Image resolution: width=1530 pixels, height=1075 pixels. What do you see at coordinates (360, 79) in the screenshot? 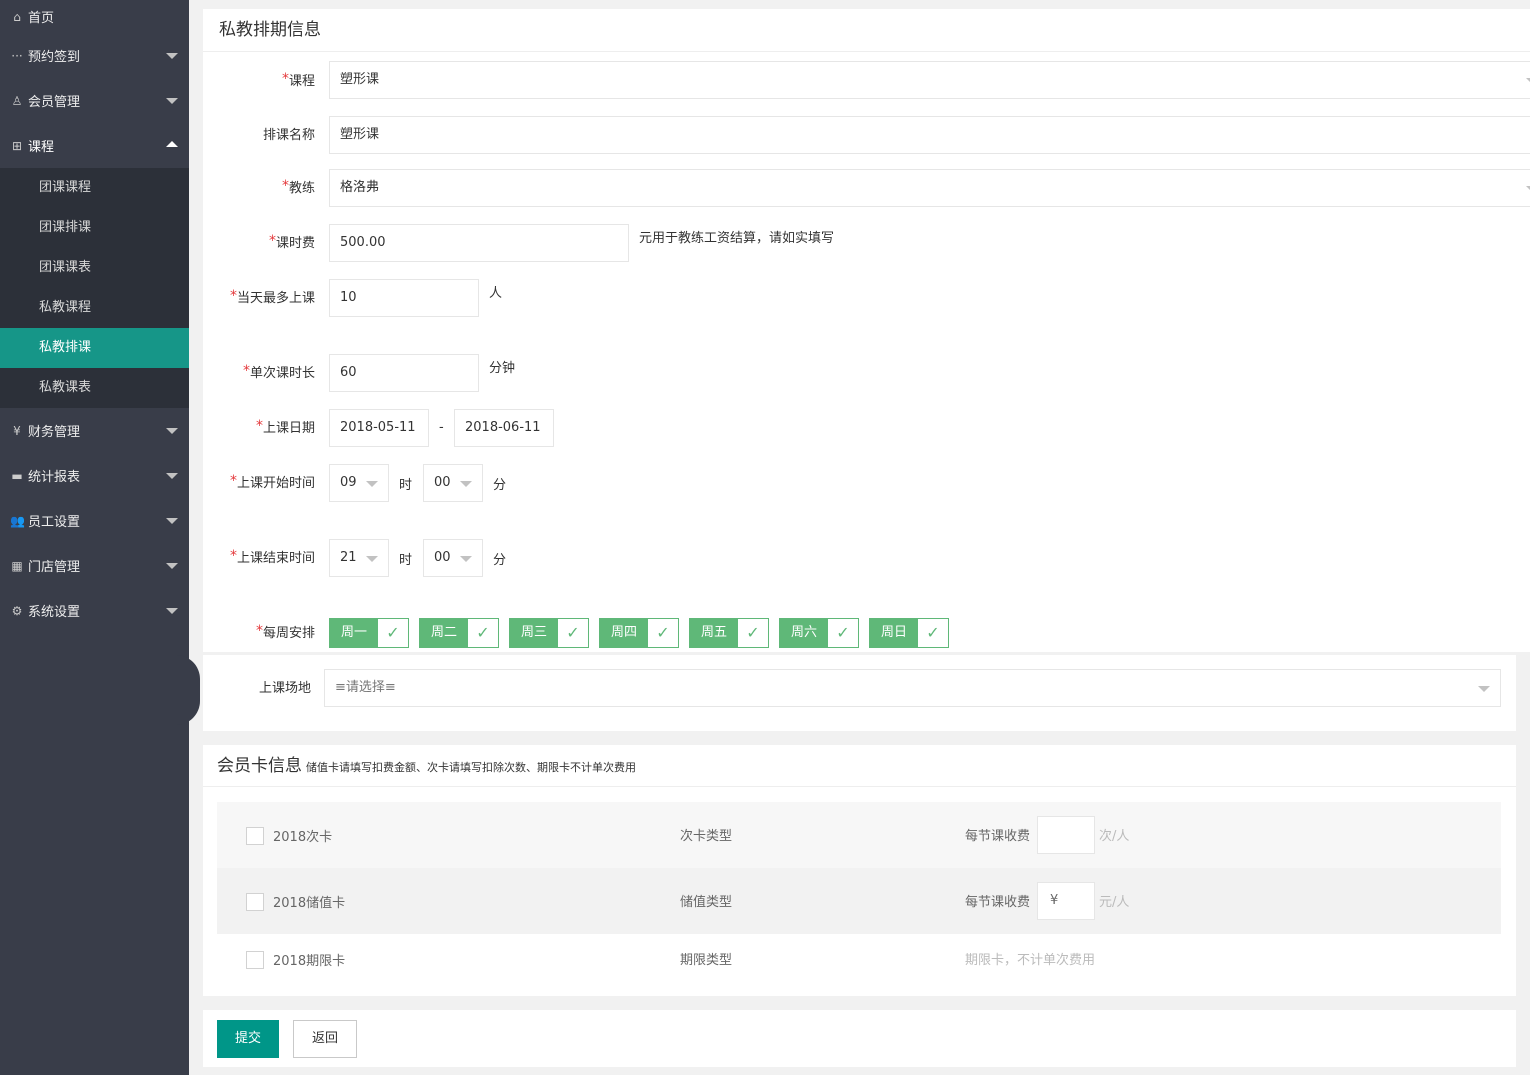
I see `course-select-value: 塑形课` at bounding box center [360, 79].